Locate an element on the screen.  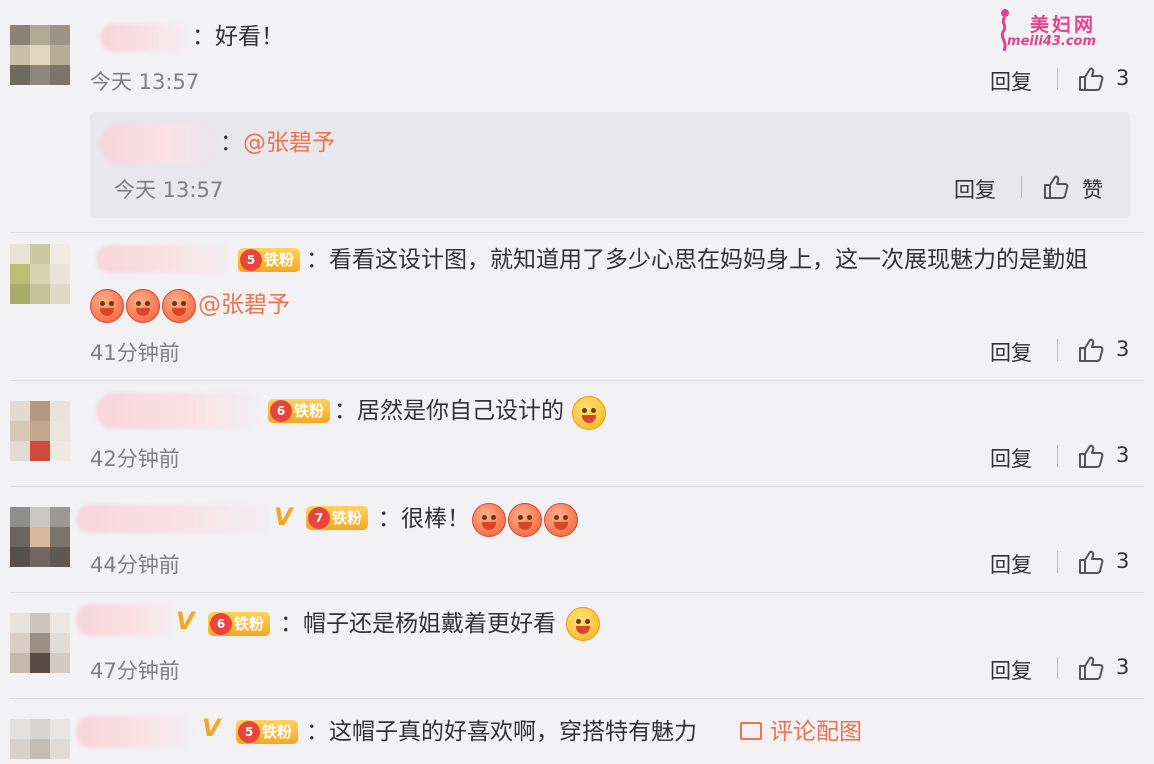
watermark-url: meili43.com is located at coordinates (1051, 41).